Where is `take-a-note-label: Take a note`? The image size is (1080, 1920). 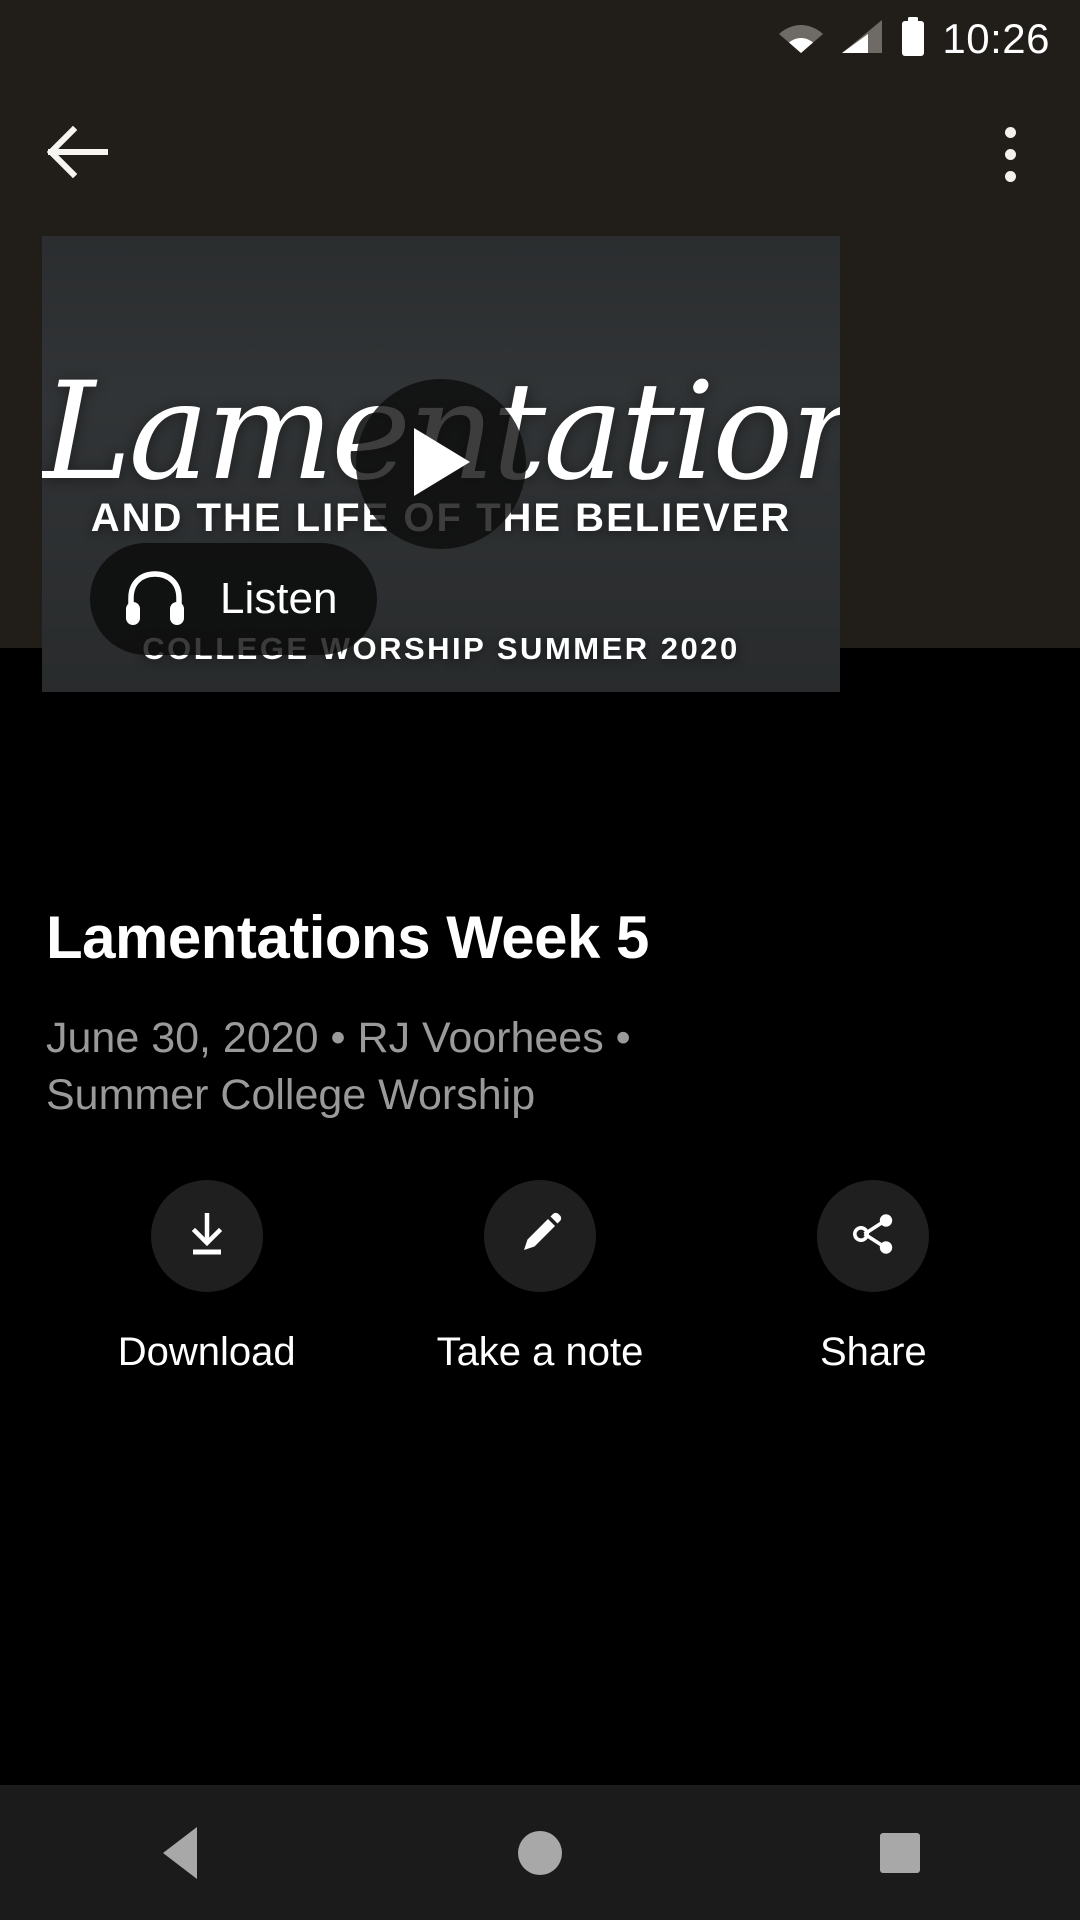 take-a-note-label: Take a note is located at coordinates (540, 1352).